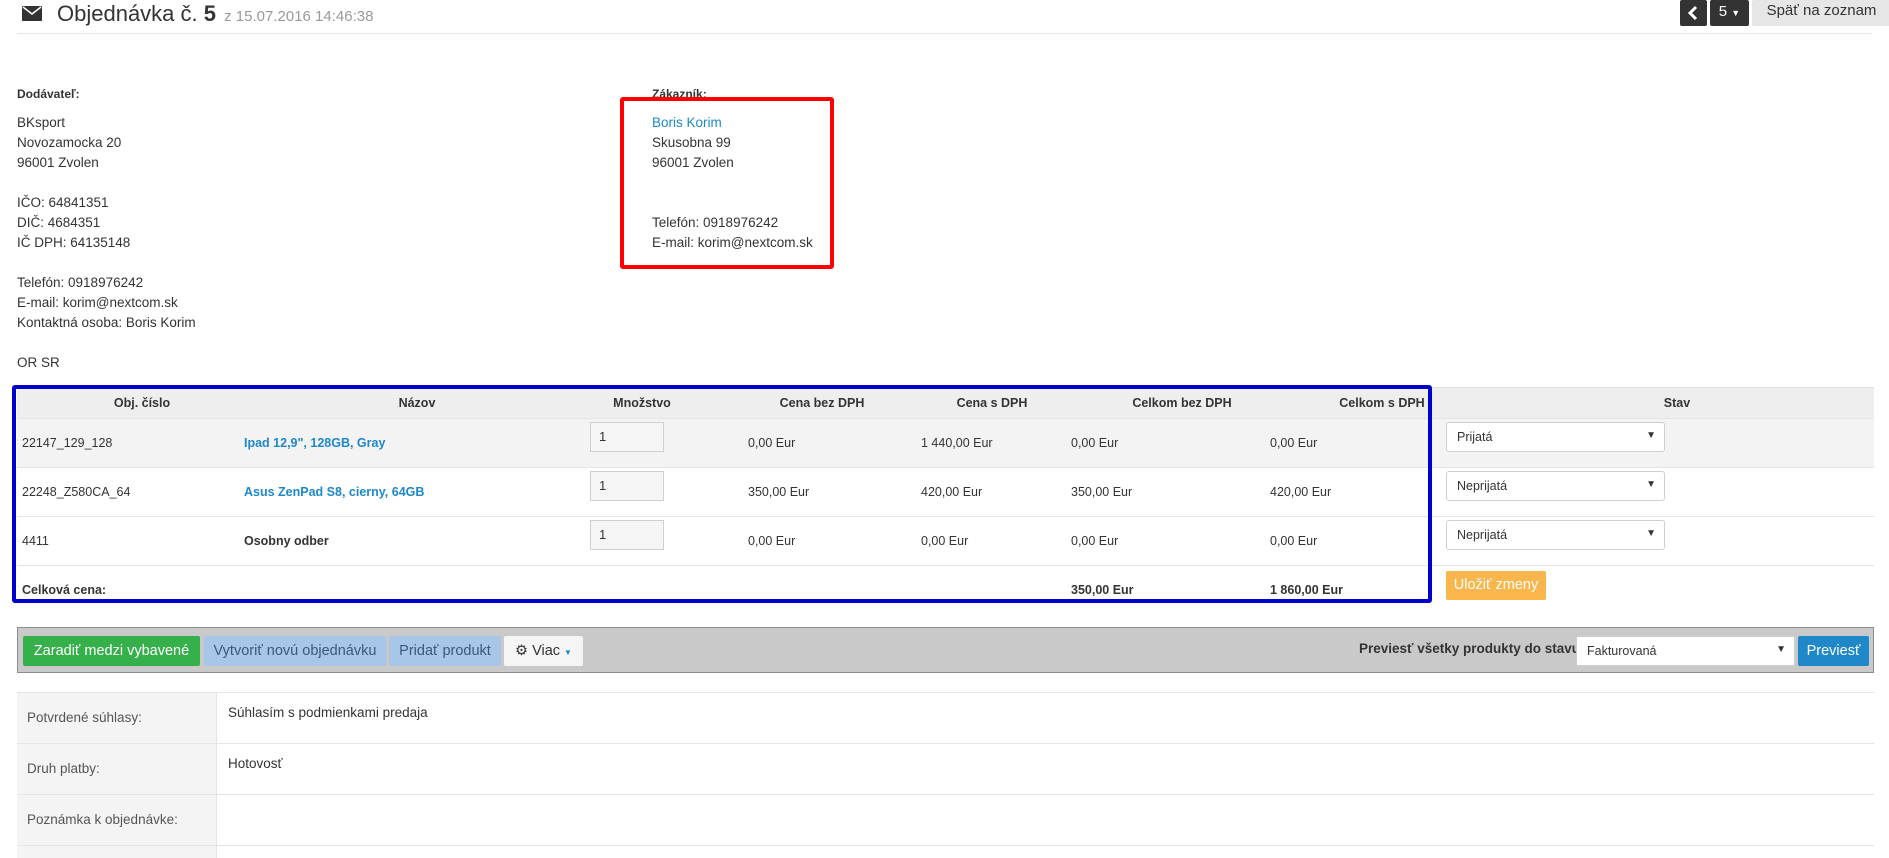 Image resolution: width=1889 pixels, height=858 pixels. I want to click on detail-label: Potvrdené súhlasy:, so click(117, 718).